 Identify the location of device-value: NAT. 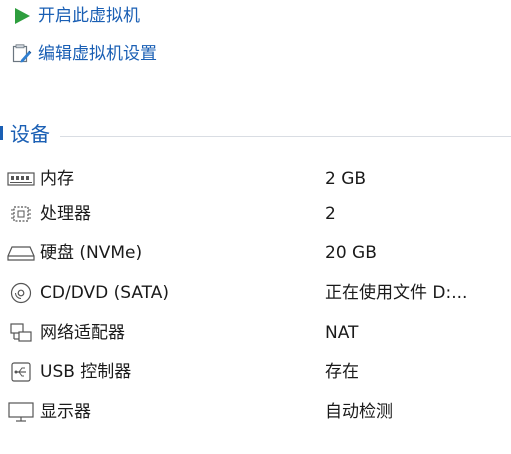
(342, 333).